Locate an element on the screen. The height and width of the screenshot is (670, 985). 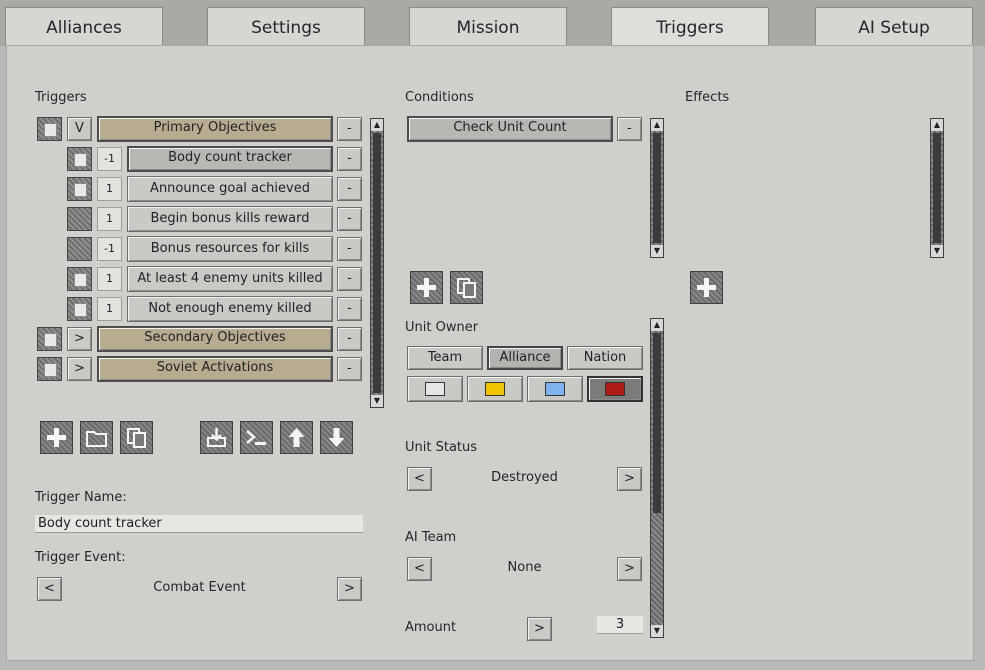
copy-condition-button is located at coordinates (466, 287).